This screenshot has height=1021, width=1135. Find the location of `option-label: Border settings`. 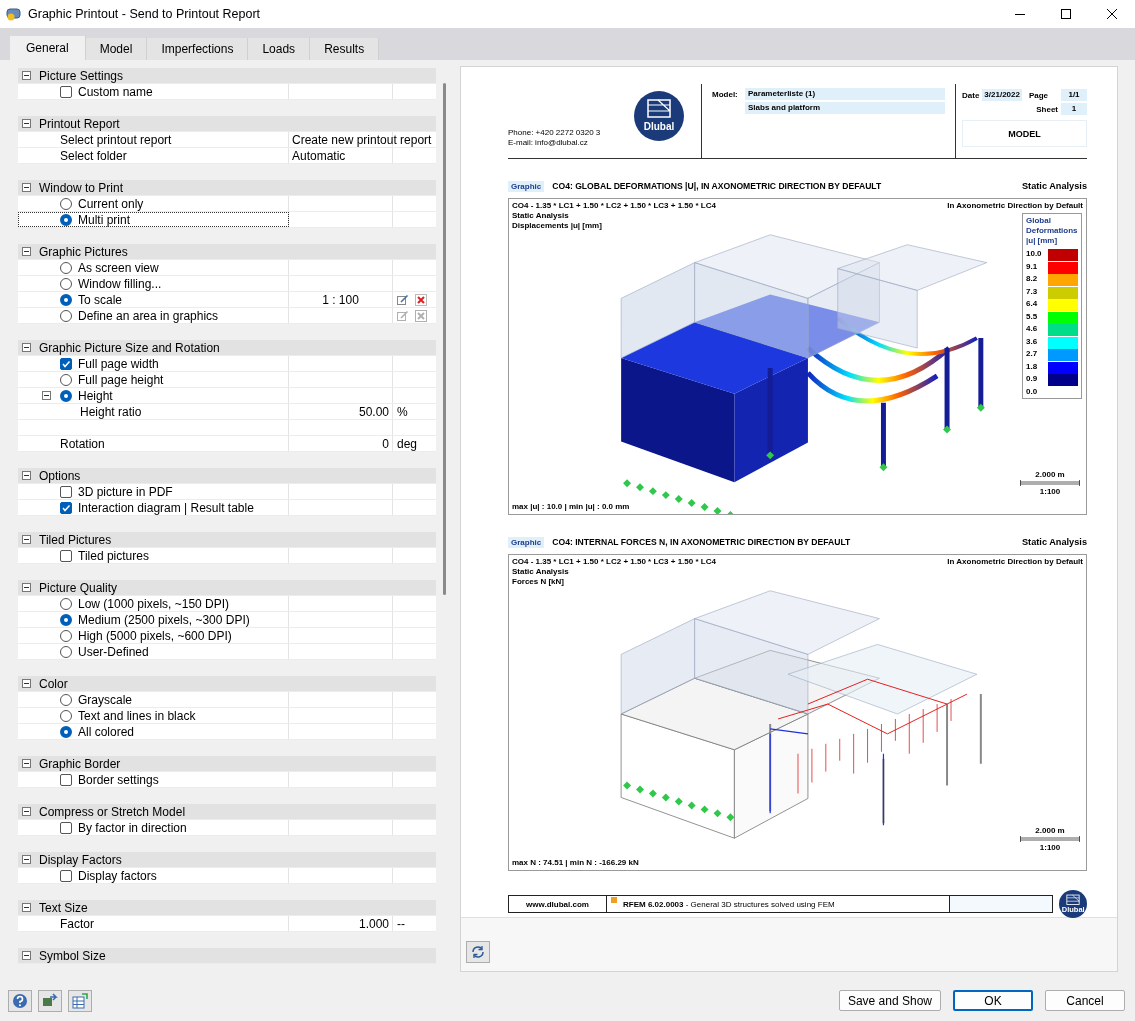

option-label: Border settings is located at coordinates (118, 779).